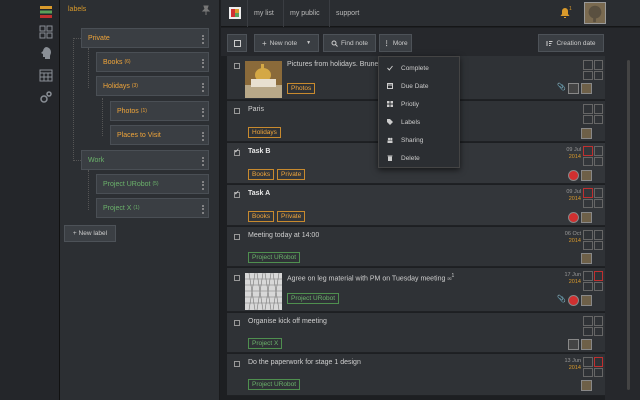  I want to click on contacts-head-icon, so click(46, 53).